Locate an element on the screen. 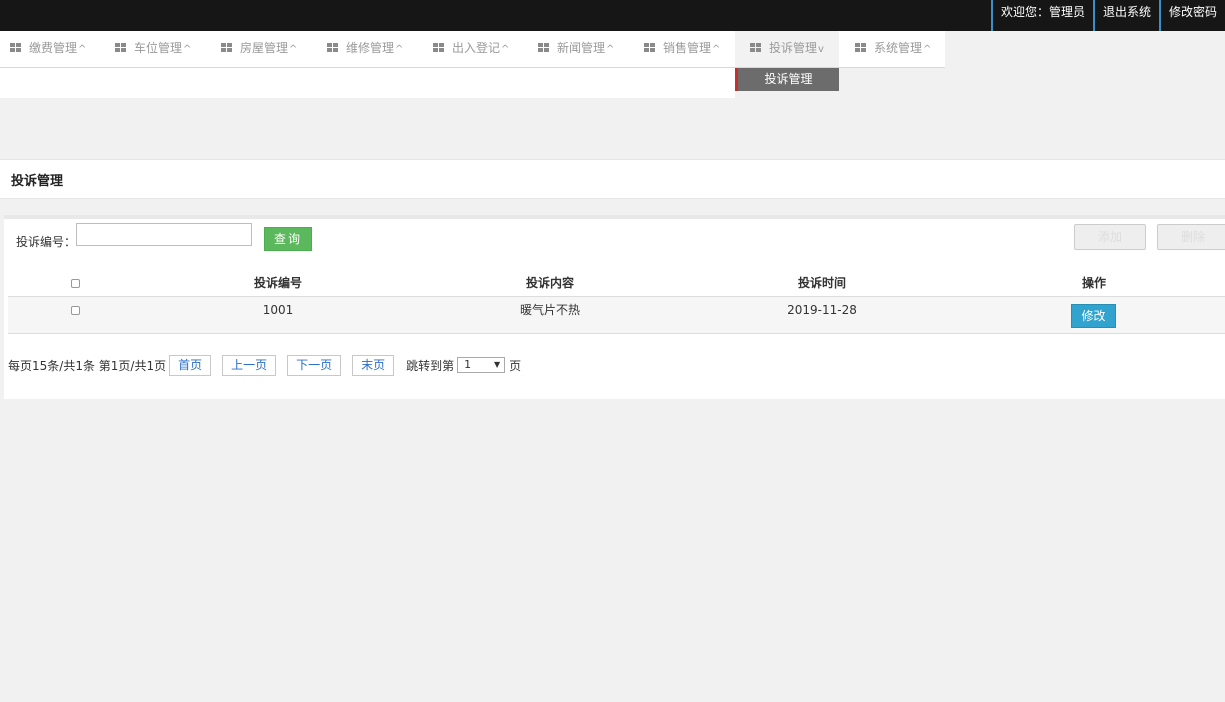 Image resolution: width=1225 pixels, height=702 pixels. nav-item-label: 房屋管理 is located at coordinates (264, 48).